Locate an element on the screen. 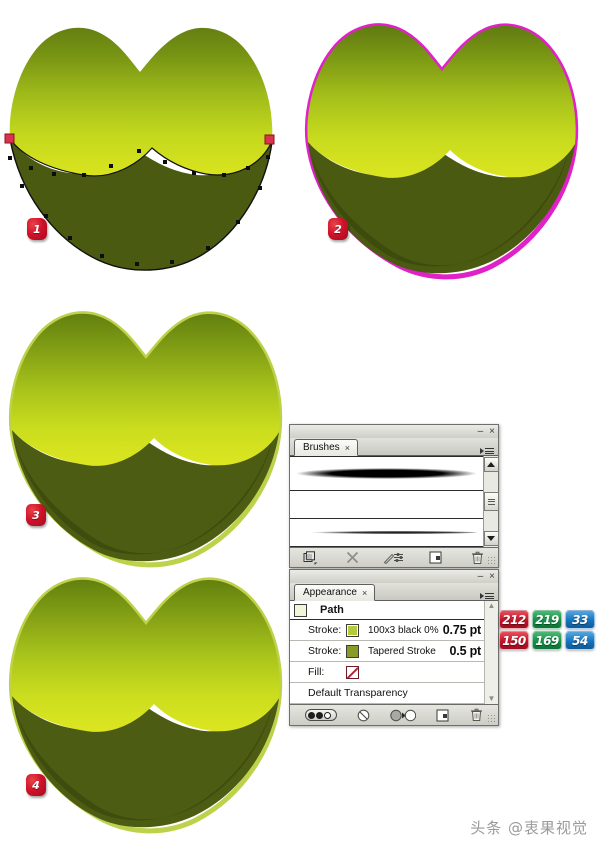  brush-options-icon is located at coordinates (394, 557).